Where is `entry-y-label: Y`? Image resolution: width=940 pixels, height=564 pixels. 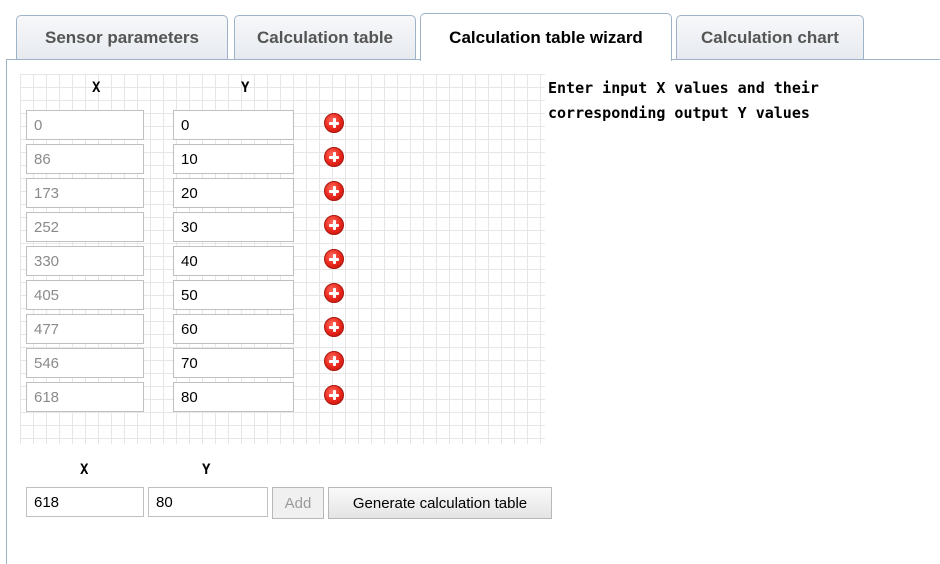
entry-y-label: Y is located at coordinates (206, 470).